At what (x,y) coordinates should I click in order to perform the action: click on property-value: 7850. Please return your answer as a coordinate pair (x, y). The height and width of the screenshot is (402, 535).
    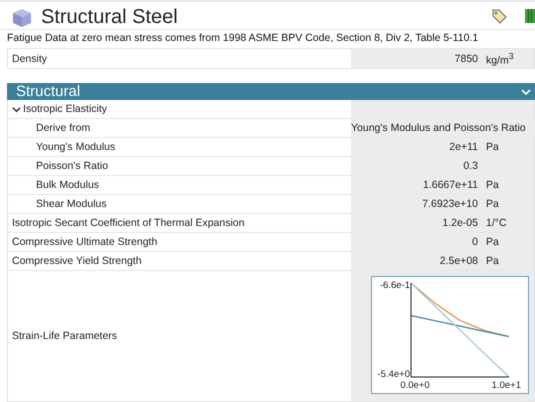
    Looking at the image, I should click on (466, 58).